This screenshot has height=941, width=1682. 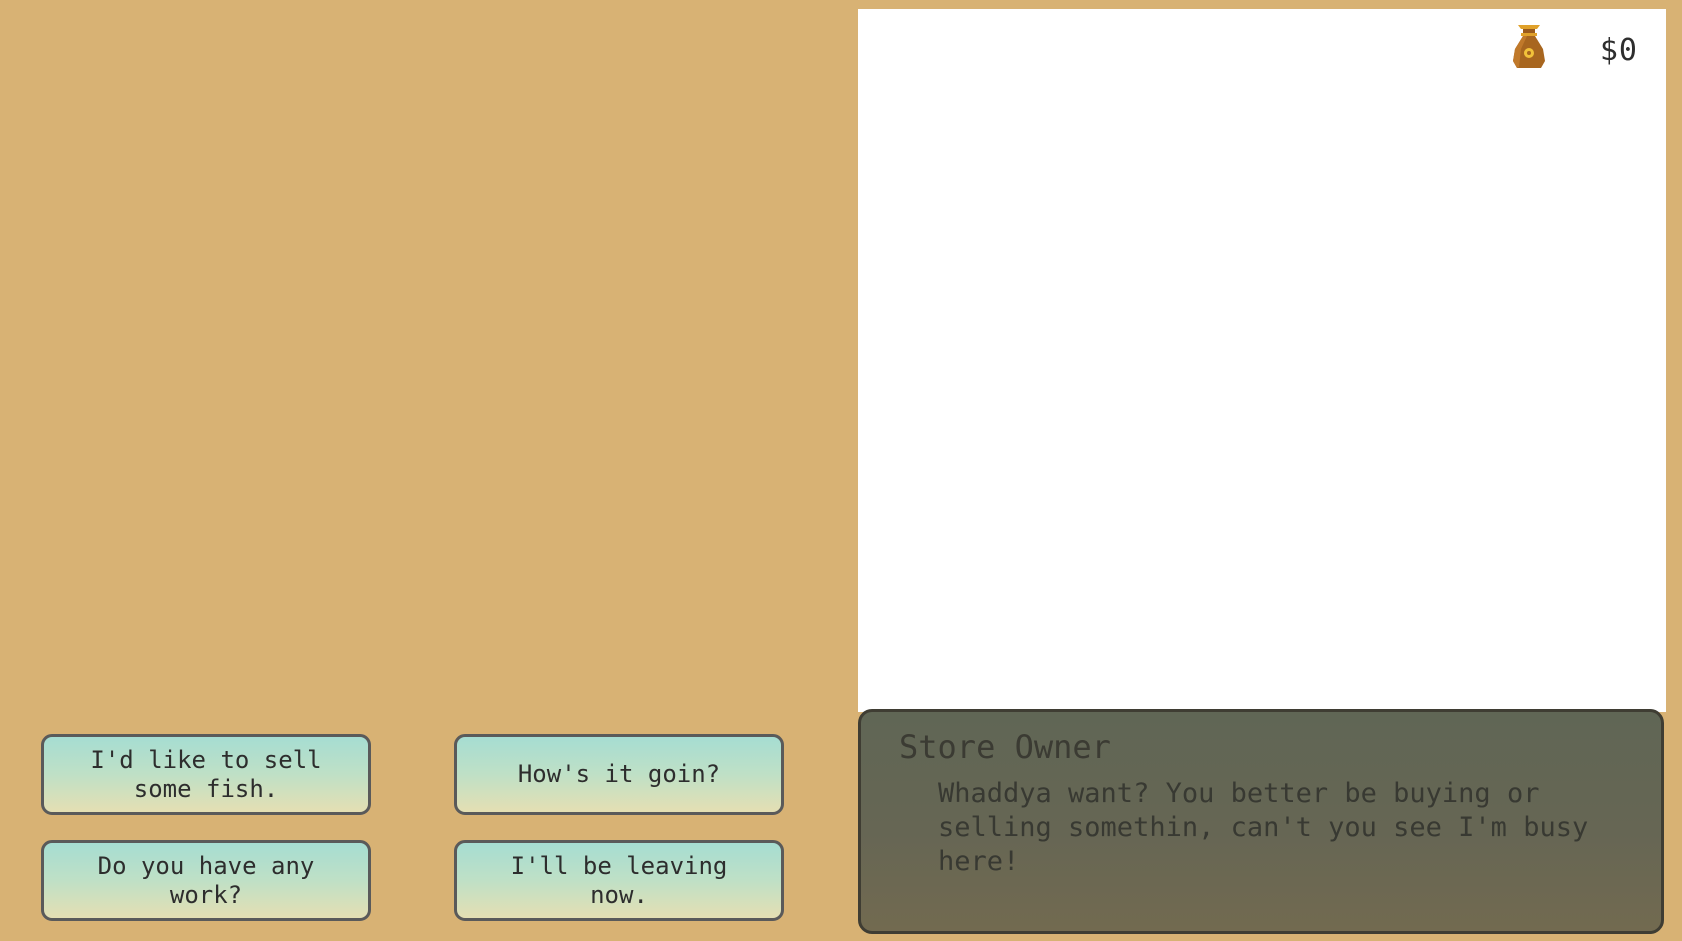 What do you see at coordinates (206, 774) in the screenshot?
I see `choice-sell-fish-button: I'd like to sell some fish.` at bounding box center [206, 774].